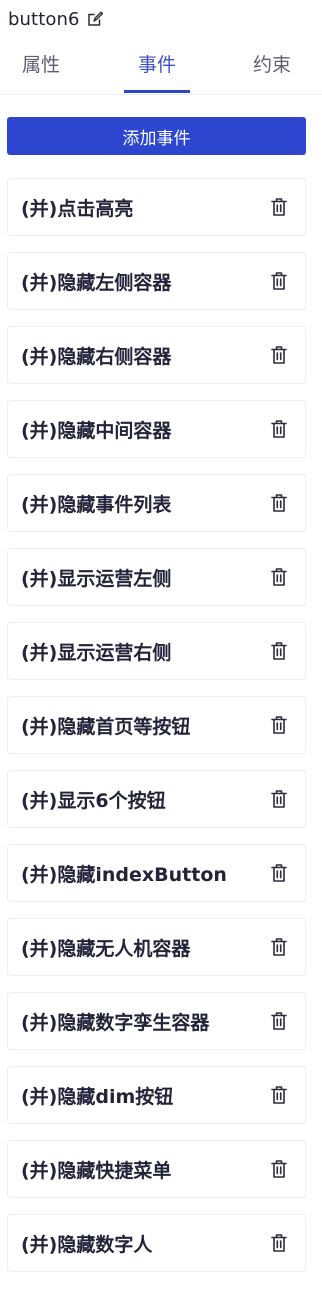 The height and width of the screenshot is (1291, 322). What do you see at coordinates (96, 430) in the screenshot?
I see `event-label: (并)隐藏中间容器` at bounding box center [96, 430].